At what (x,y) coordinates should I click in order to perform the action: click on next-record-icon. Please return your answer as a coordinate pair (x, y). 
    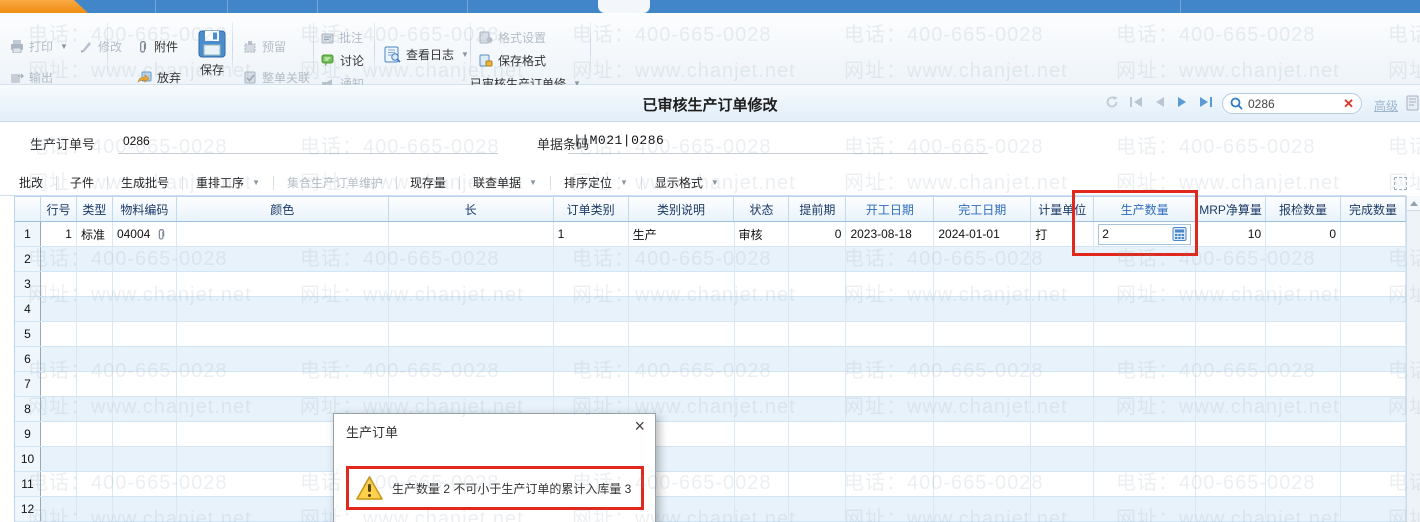
    Looking at the image, I should click on (1182, 102).